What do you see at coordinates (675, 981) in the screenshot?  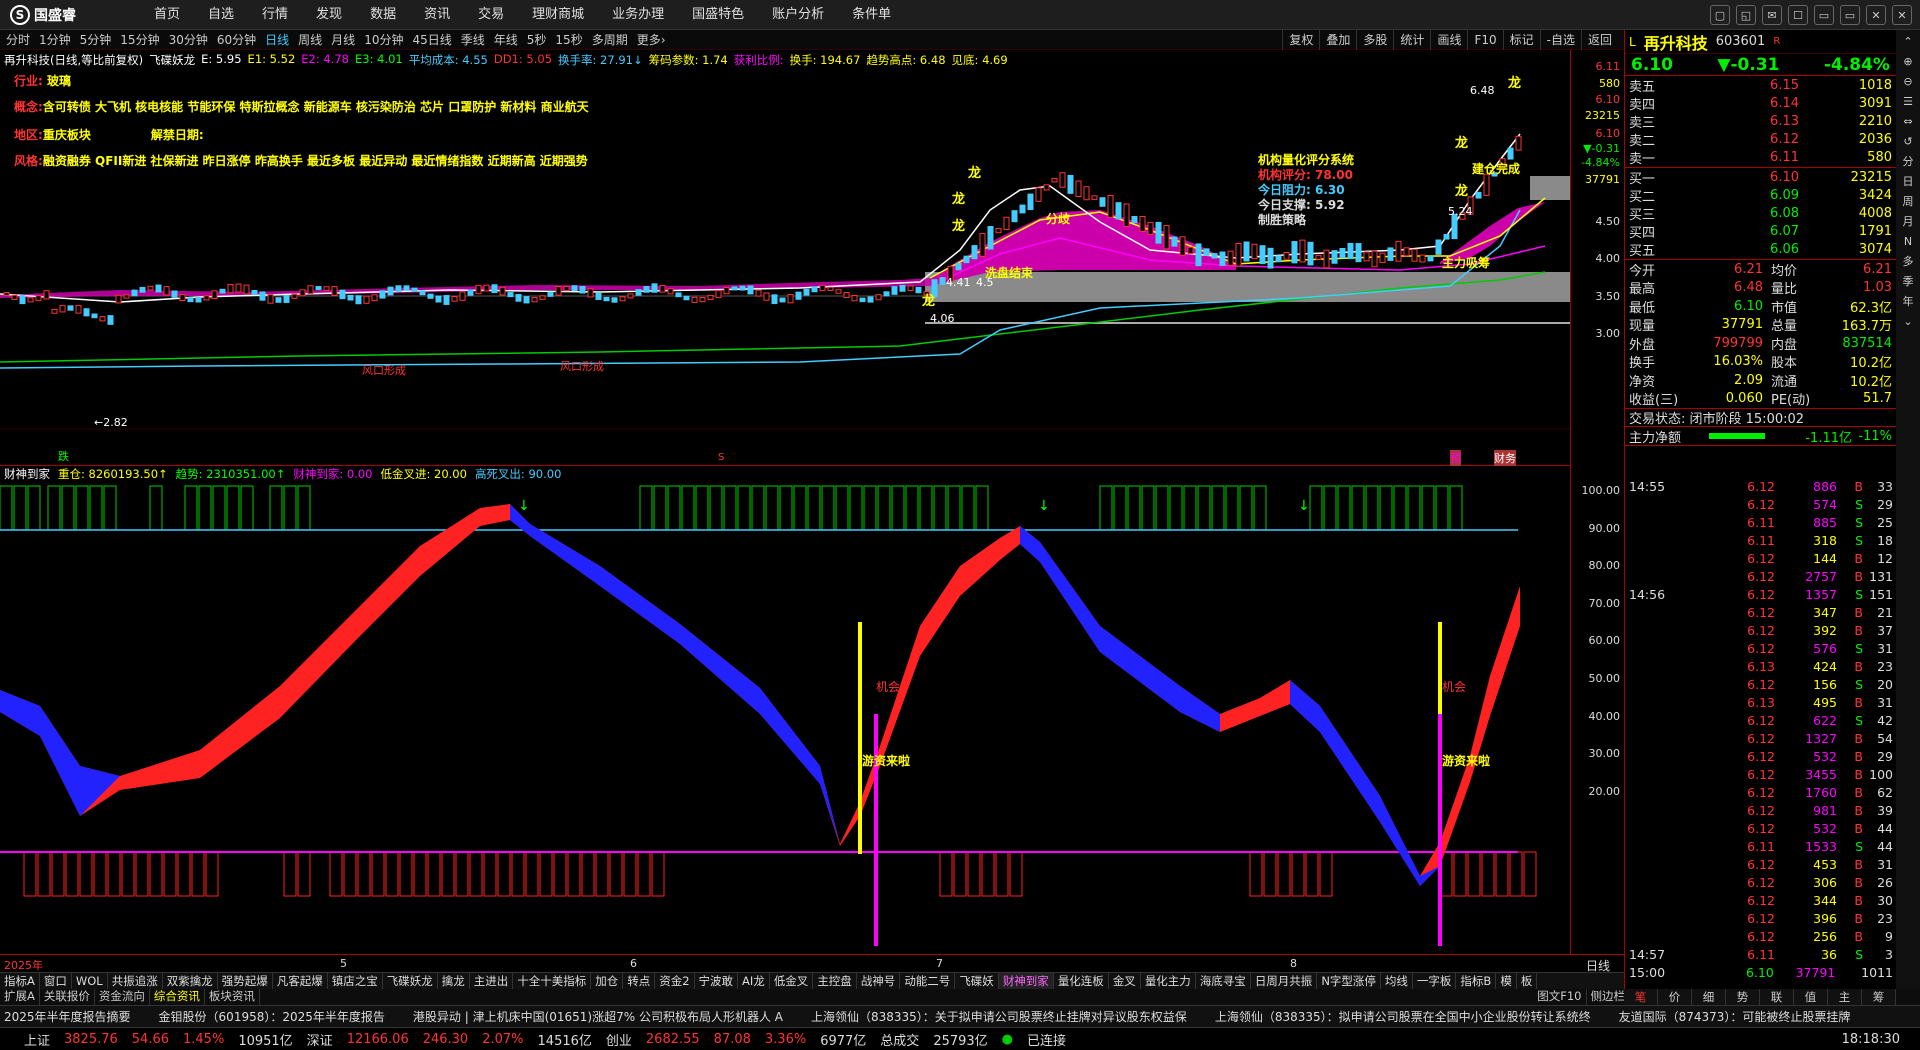 I see `indicator-tab-14: 资金2` at bounding box center [675, 981].